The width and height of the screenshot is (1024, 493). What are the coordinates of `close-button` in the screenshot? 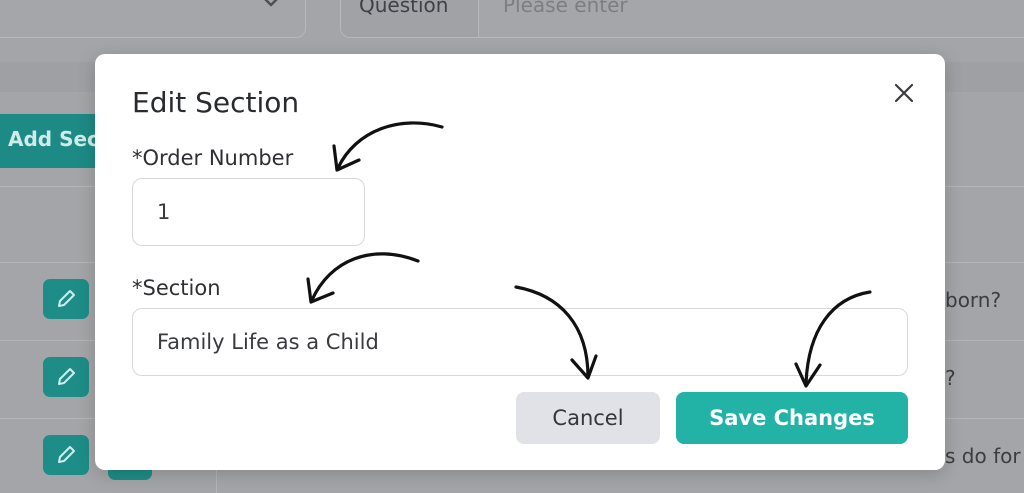 It's located at (904, 93).